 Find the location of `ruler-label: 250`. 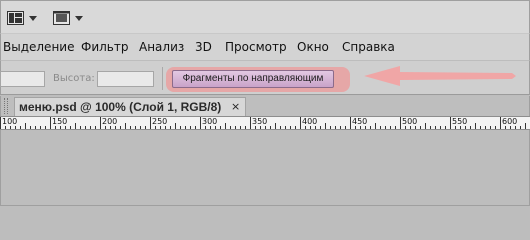

ruler-label: 250 is located at coordinates (160, 121).